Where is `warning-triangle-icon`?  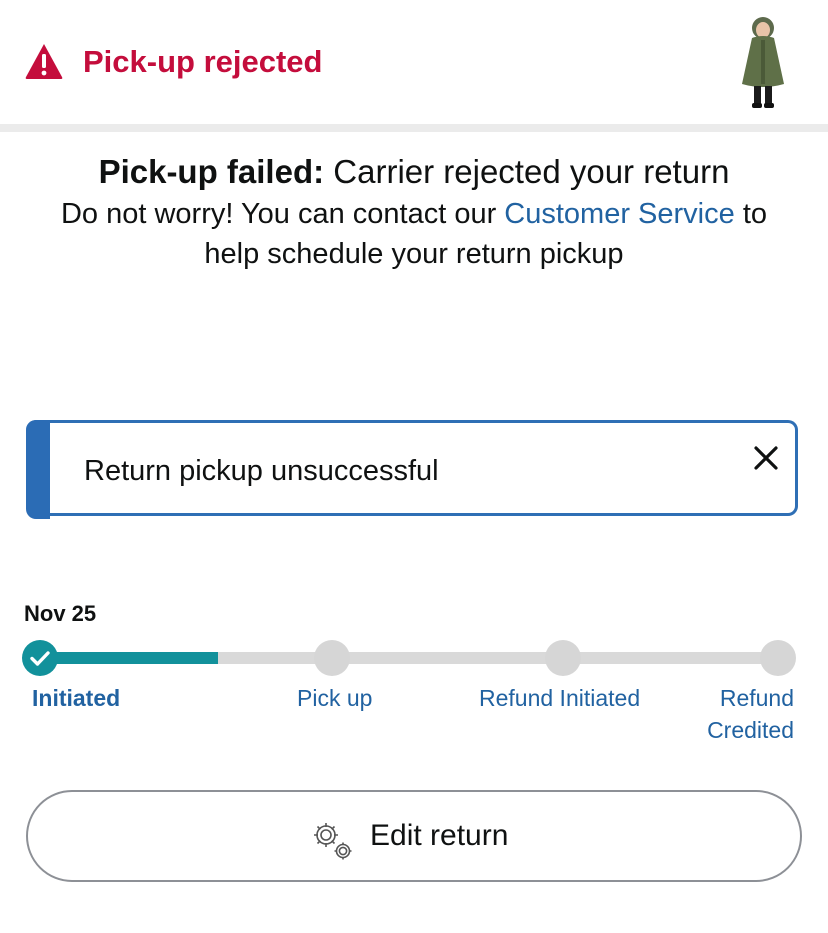
warning-triangle-icon is located at coordinates (44, 61).